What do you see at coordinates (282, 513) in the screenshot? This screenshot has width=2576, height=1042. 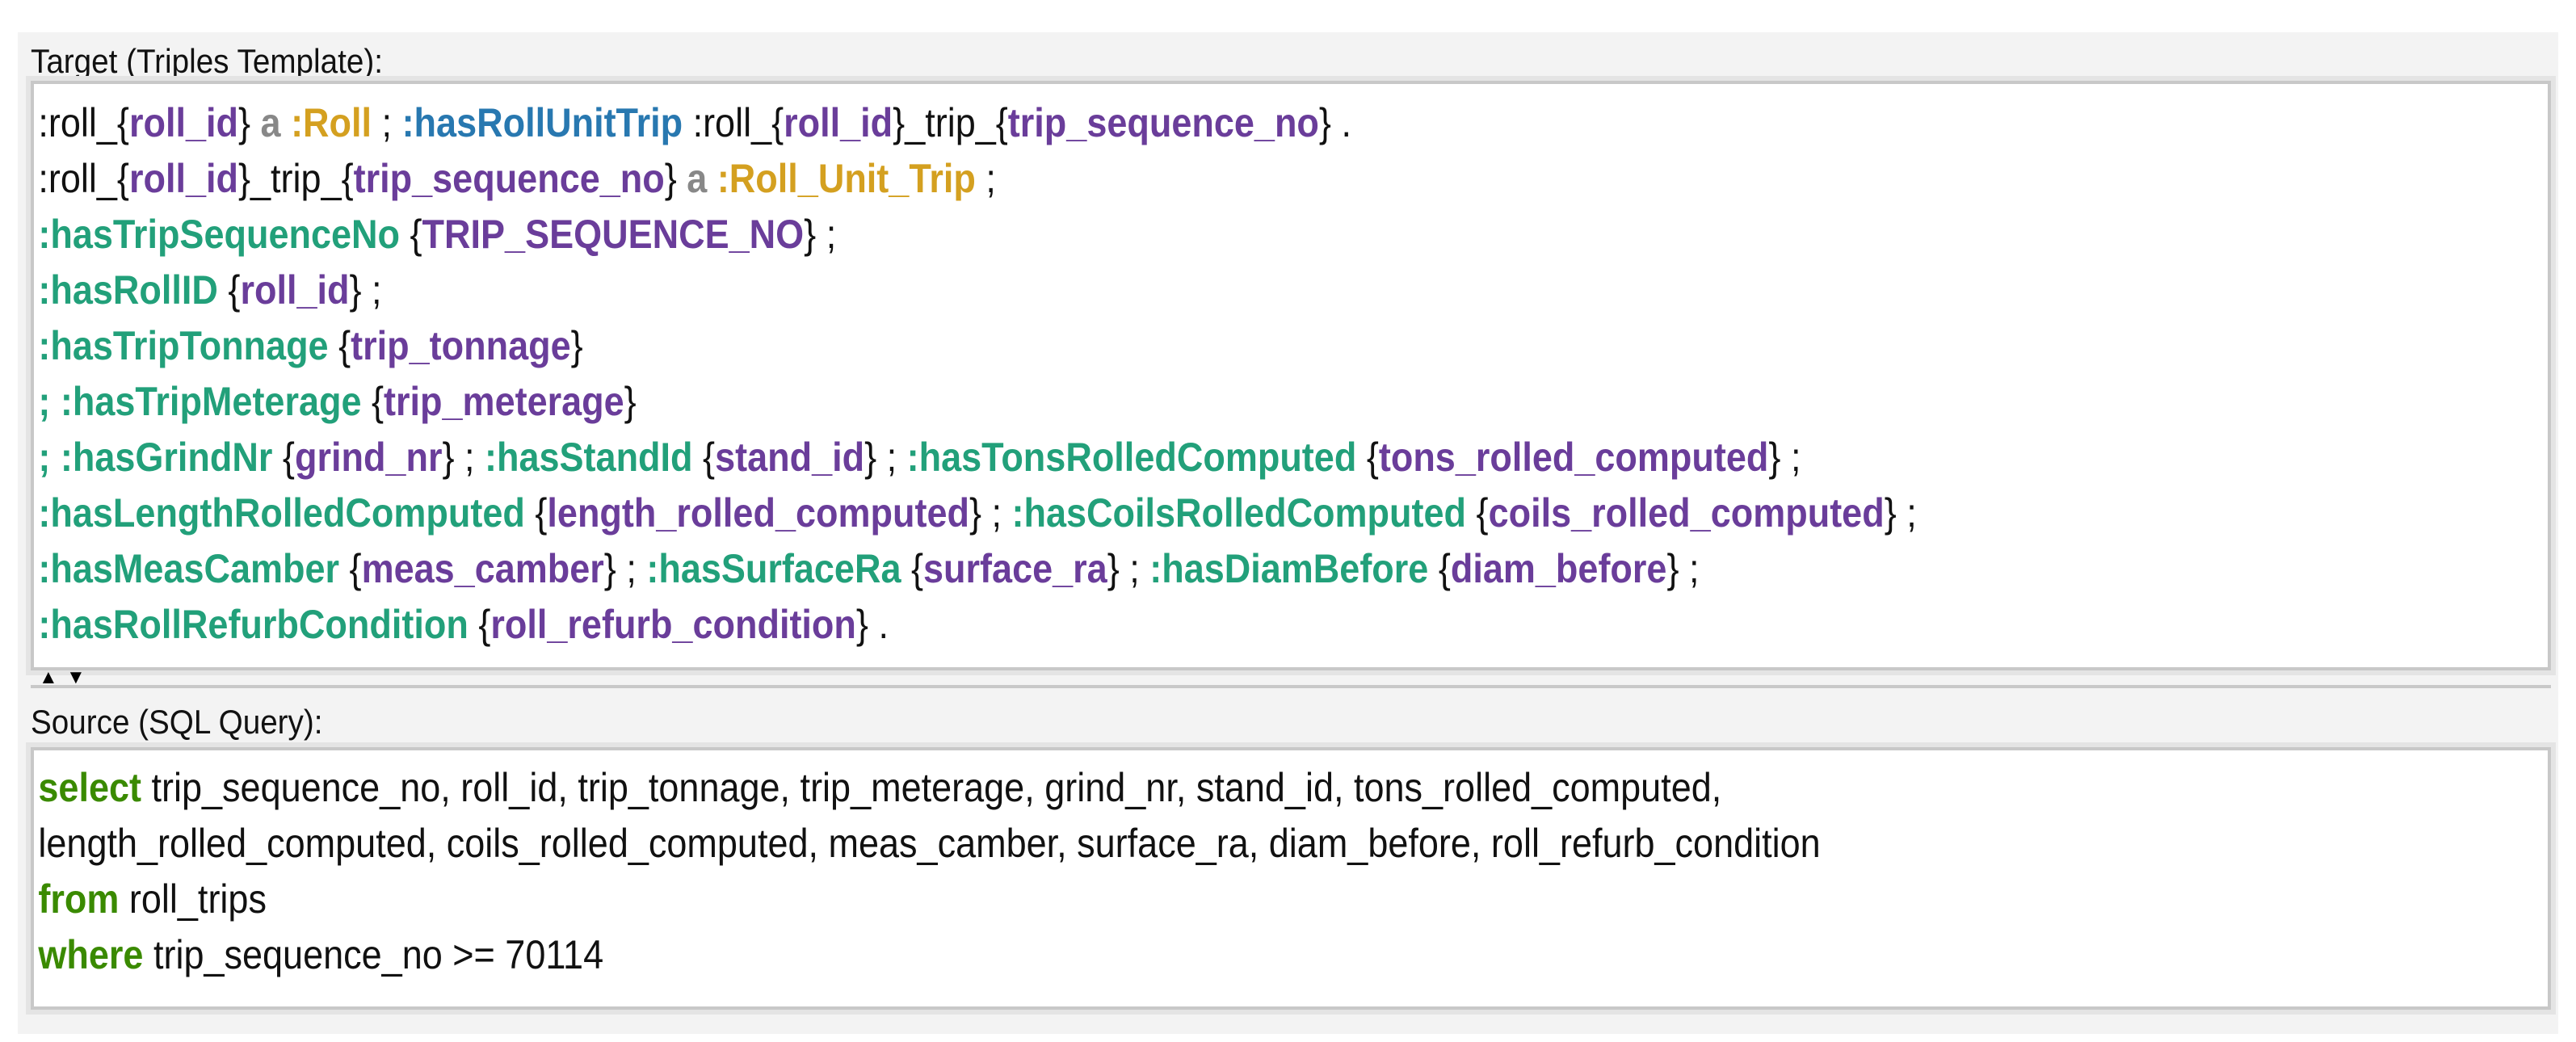 I see `token-pred: :hasLengthRolledComputed` at bounding box center [282, 513].